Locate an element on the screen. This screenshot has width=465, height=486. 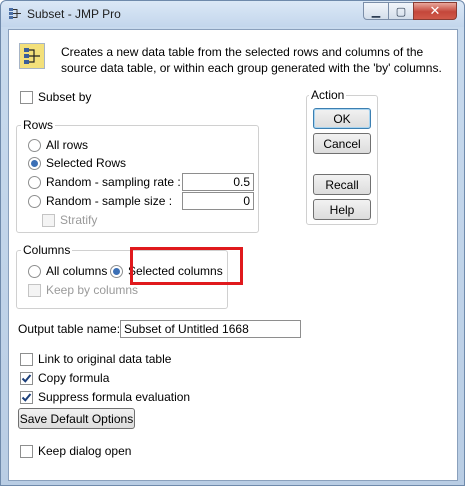
sampling-rate-input is located at coordinates (218, 182).